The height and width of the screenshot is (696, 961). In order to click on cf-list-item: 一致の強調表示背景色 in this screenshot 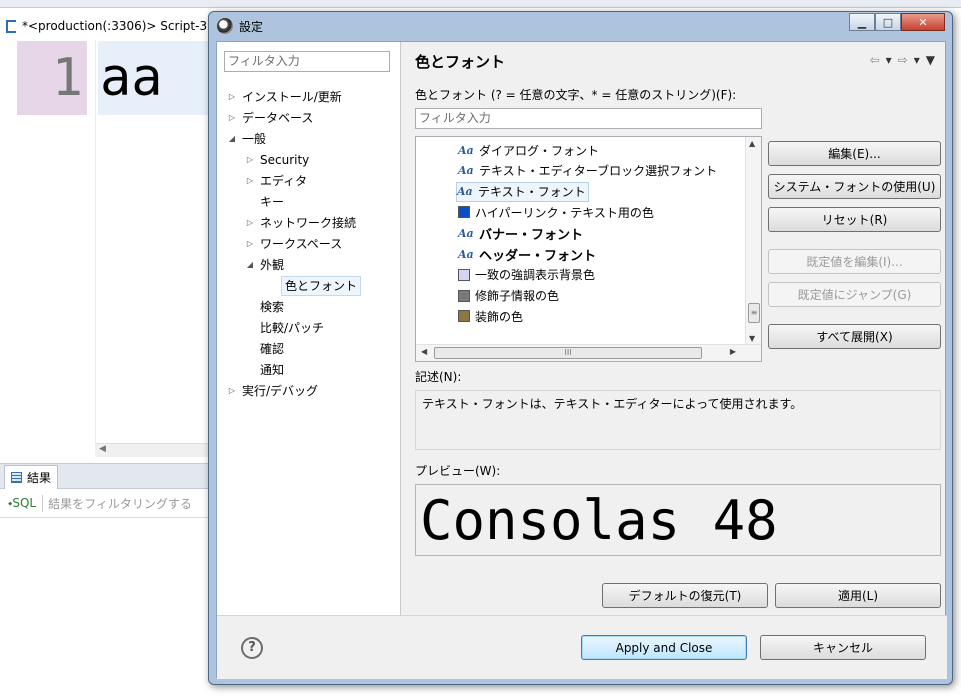, I will do `click(526, 275)`.